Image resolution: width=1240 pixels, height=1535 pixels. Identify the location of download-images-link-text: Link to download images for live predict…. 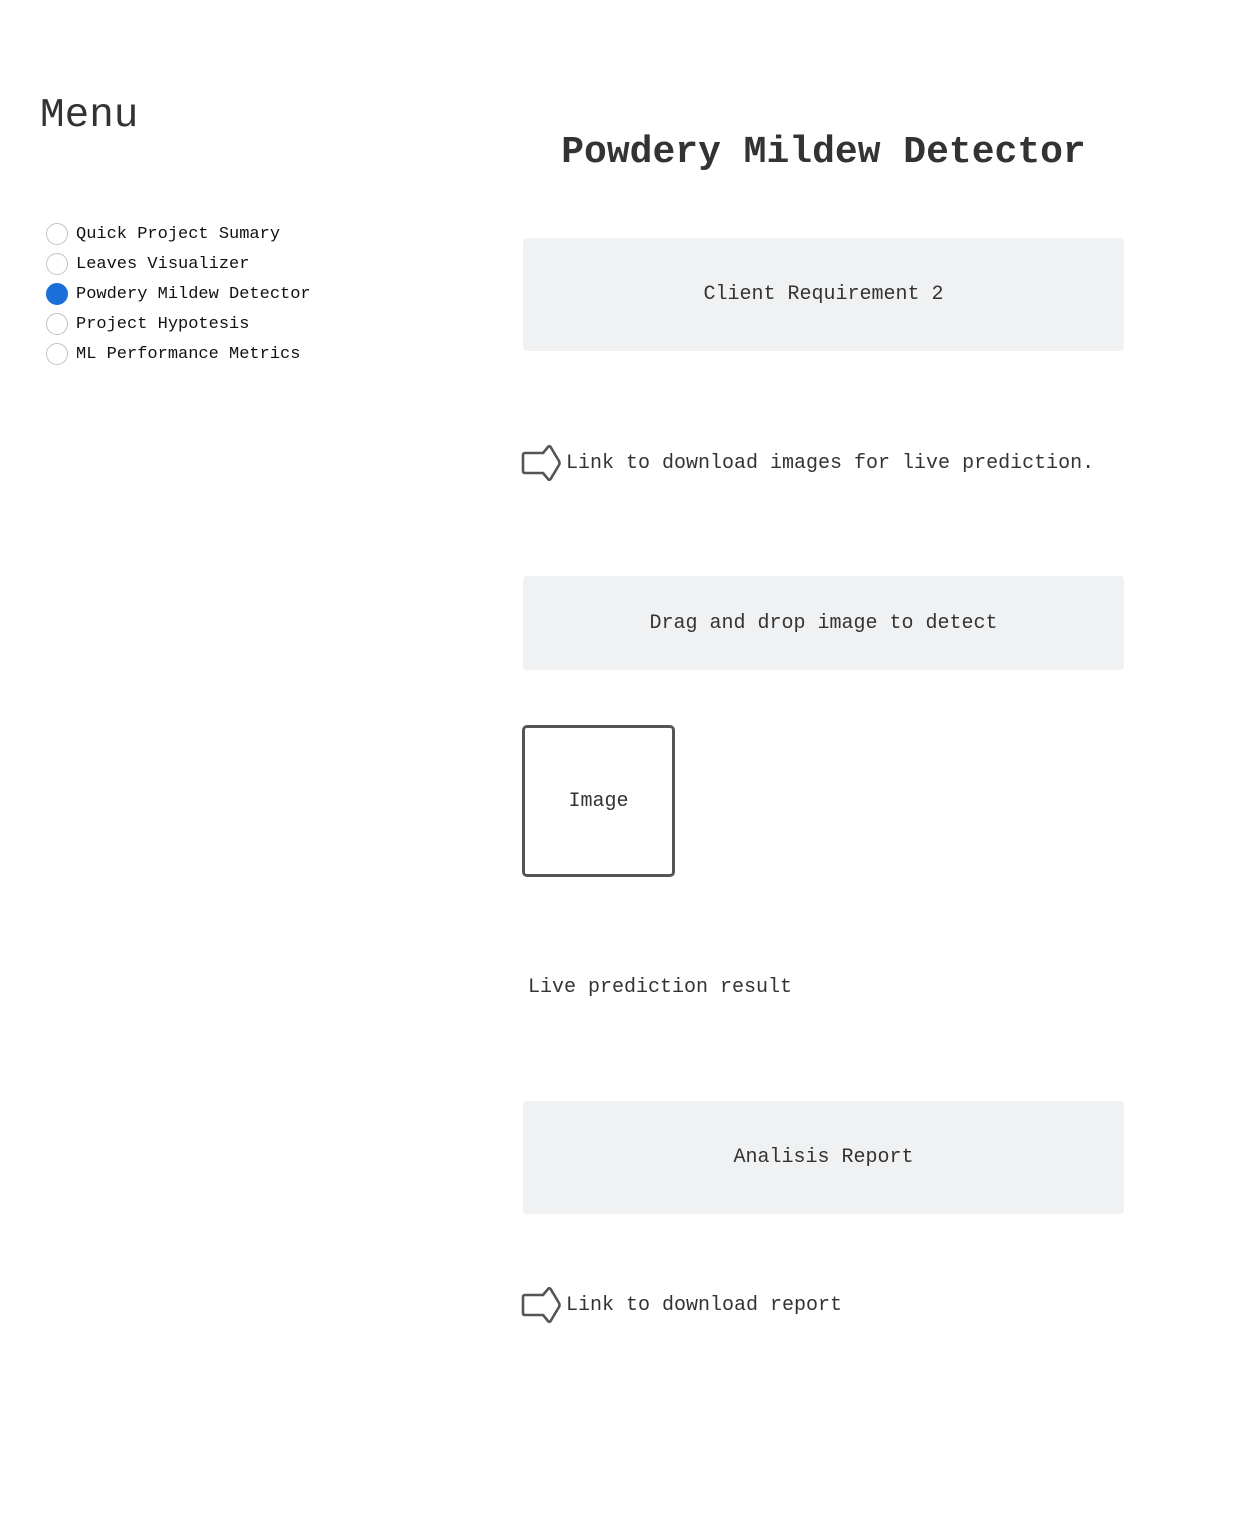
(830, 463).